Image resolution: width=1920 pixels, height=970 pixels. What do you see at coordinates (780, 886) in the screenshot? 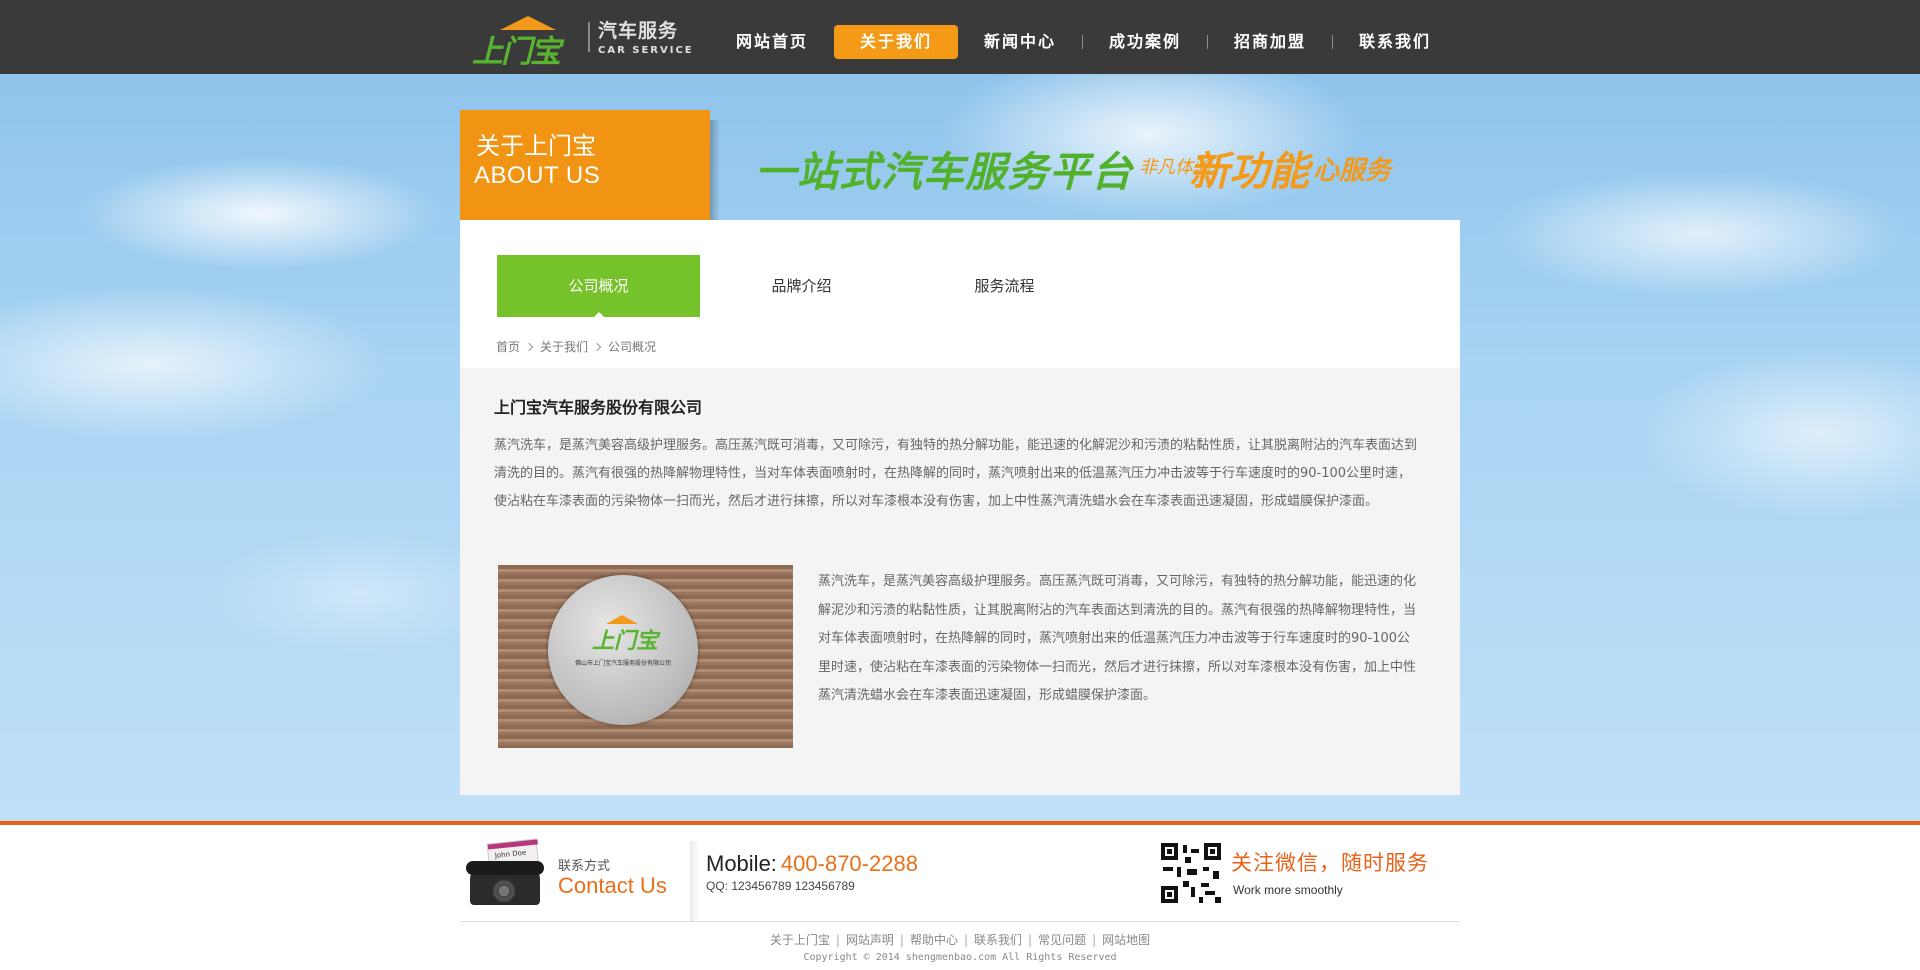
I see `qq-numbers: QQ: 123456789 123456789` at bounding box center [780, 886].